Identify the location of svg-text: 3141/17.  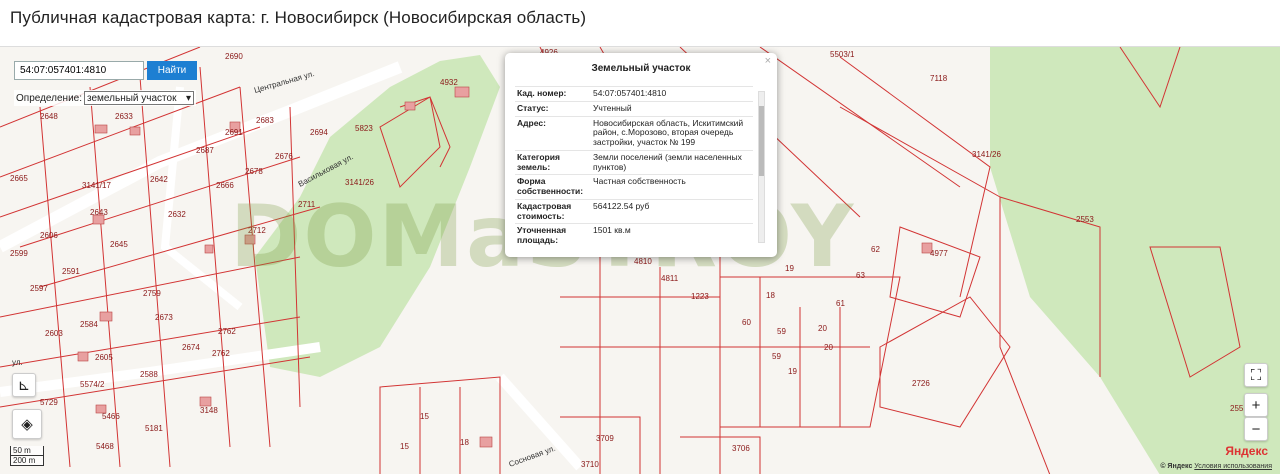
(96, 185).